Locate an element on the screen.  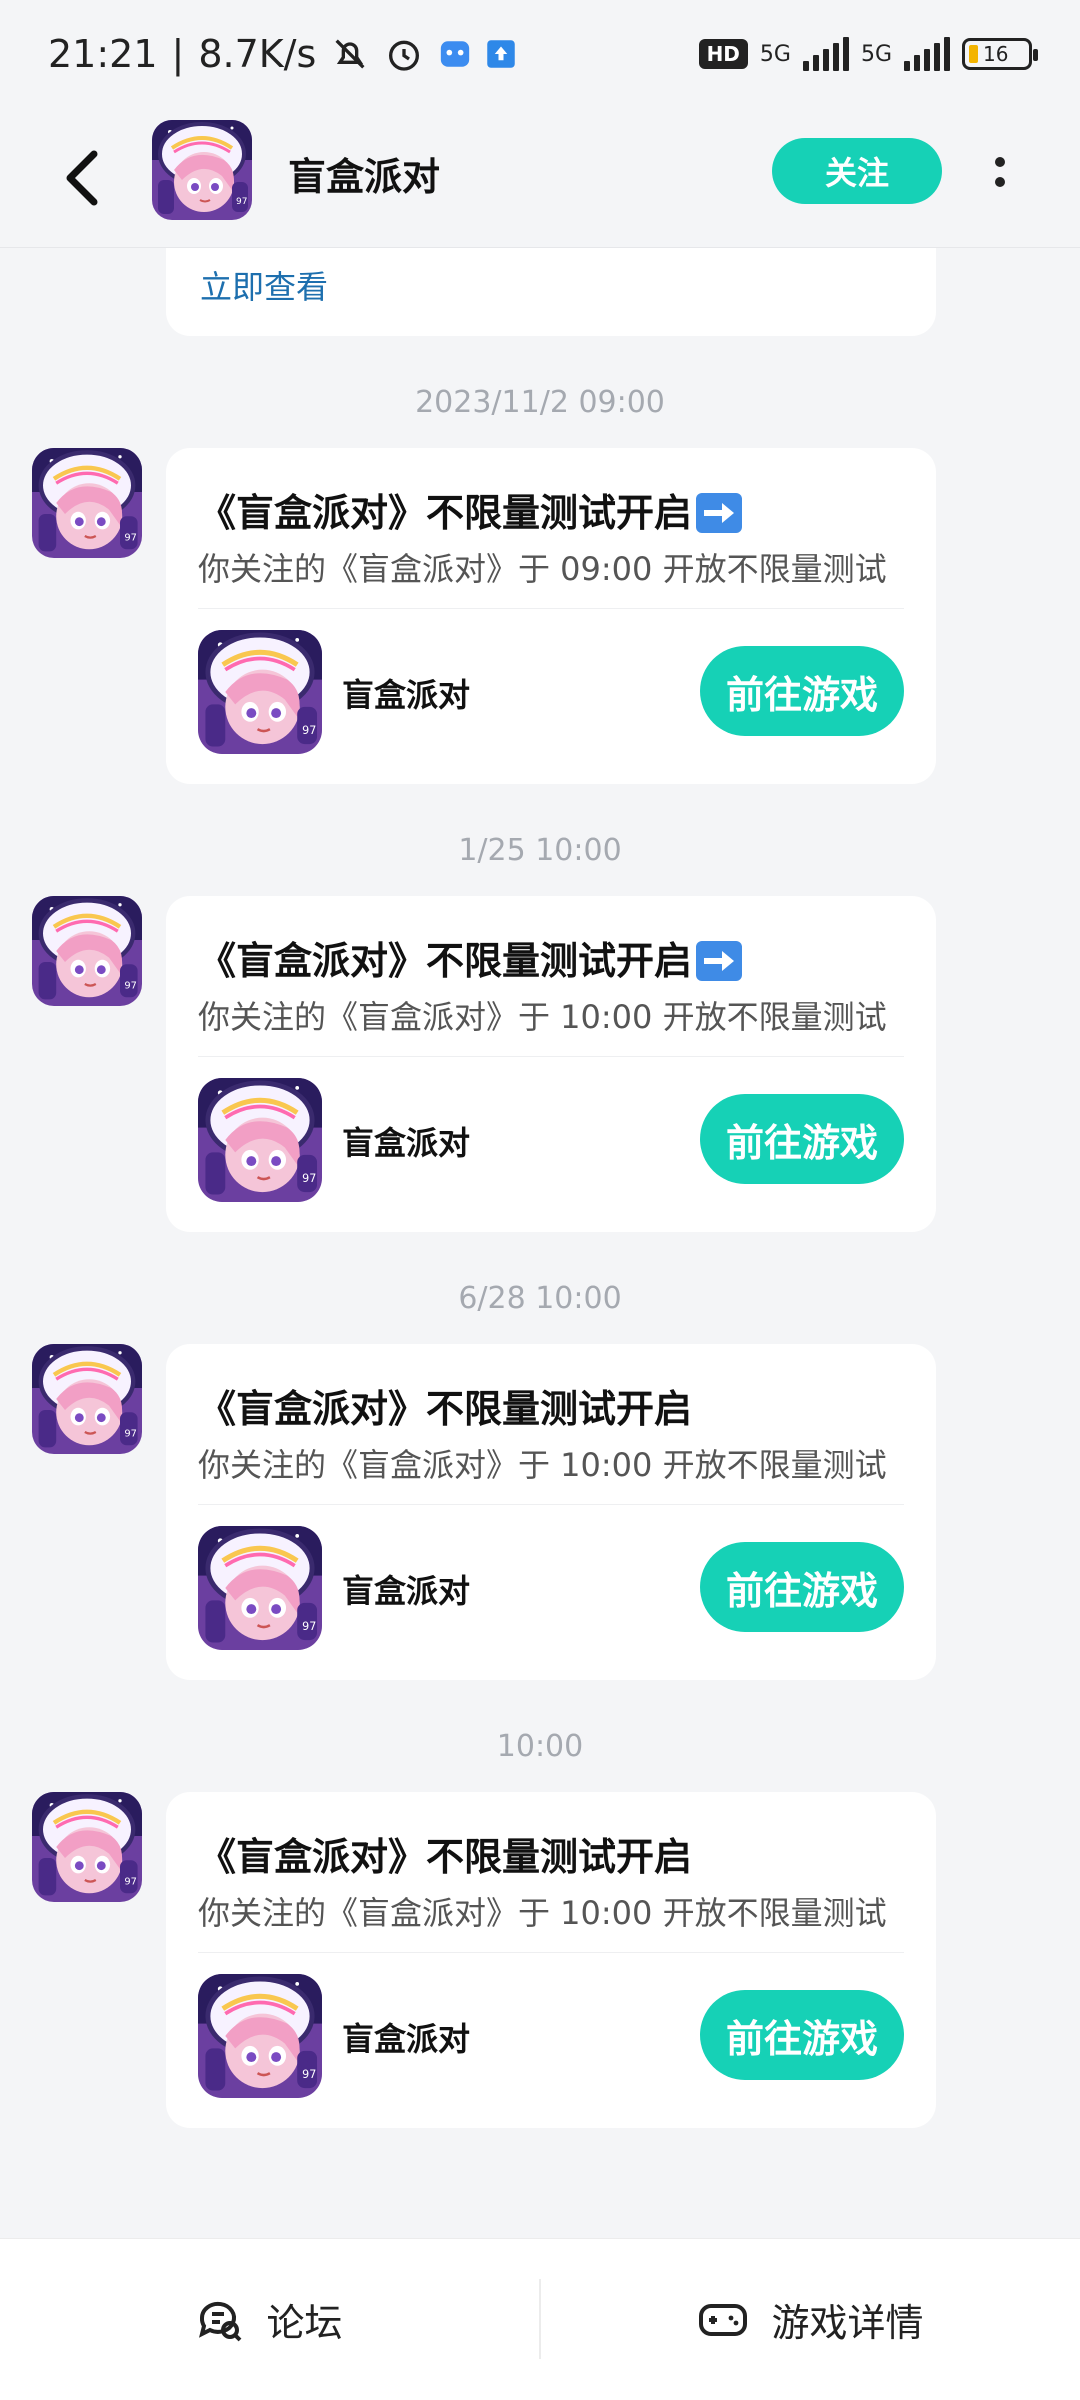
bell-muted-icon is located at coordinates (350, 54).